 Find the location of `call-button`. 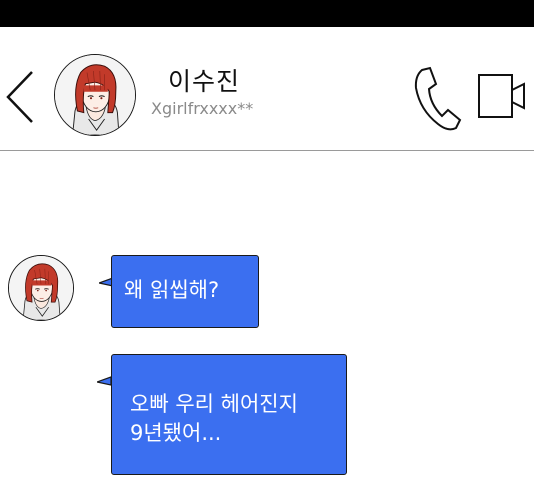

call-button is located at coordinates (436, 98).